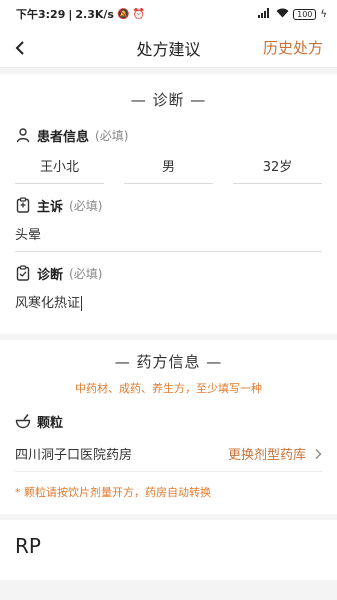 This screenshot has height=600, width=337. What do you see at coordinates (168, 304) in the screenshot?
I see `diagnosis-input: 风寒化热证` at bounding box center [168, 304].